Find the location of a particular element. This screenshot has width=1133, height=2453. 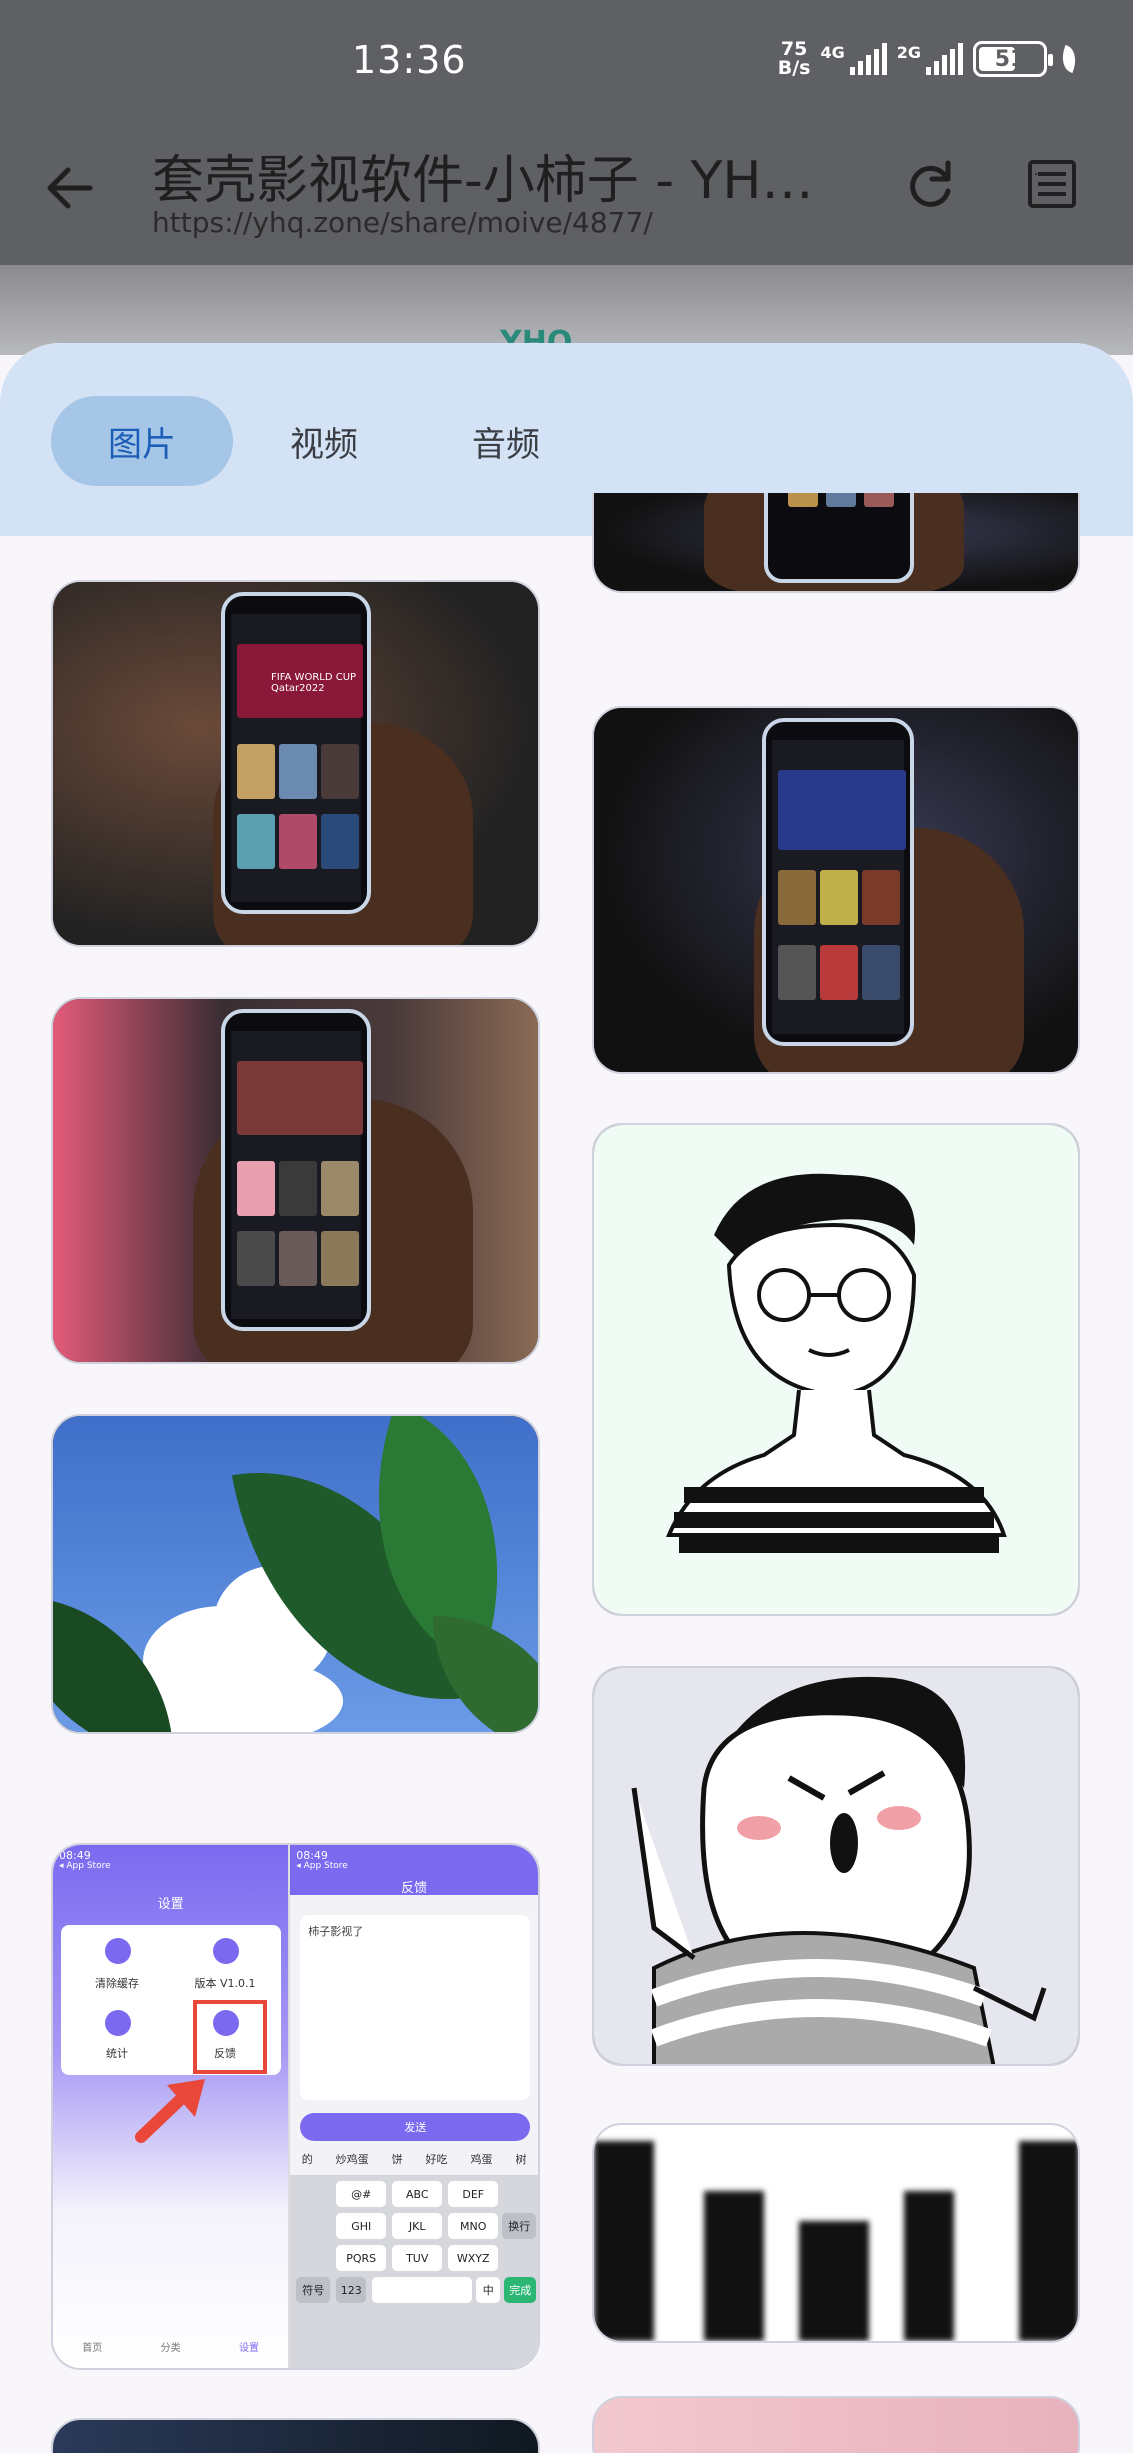

illustration-man-glasses is located at coordinates (836, 1363).